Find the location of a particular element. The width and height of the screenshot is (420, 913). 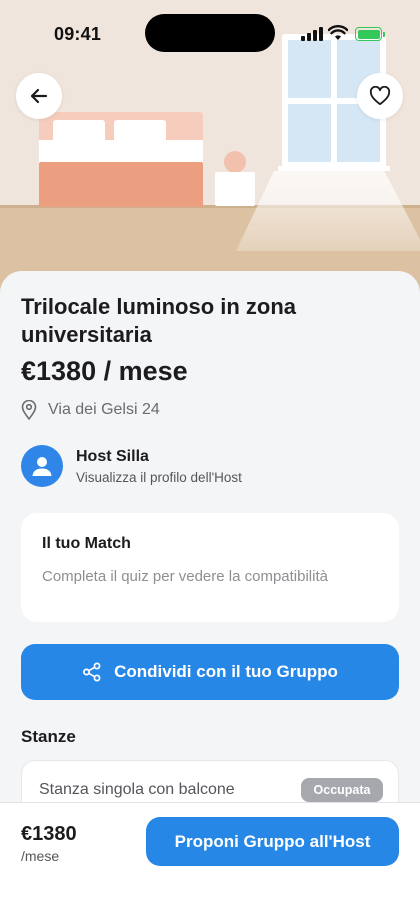

share-button-label: Condividi con il tuo Gruppo is located at coordinates (226, 671).